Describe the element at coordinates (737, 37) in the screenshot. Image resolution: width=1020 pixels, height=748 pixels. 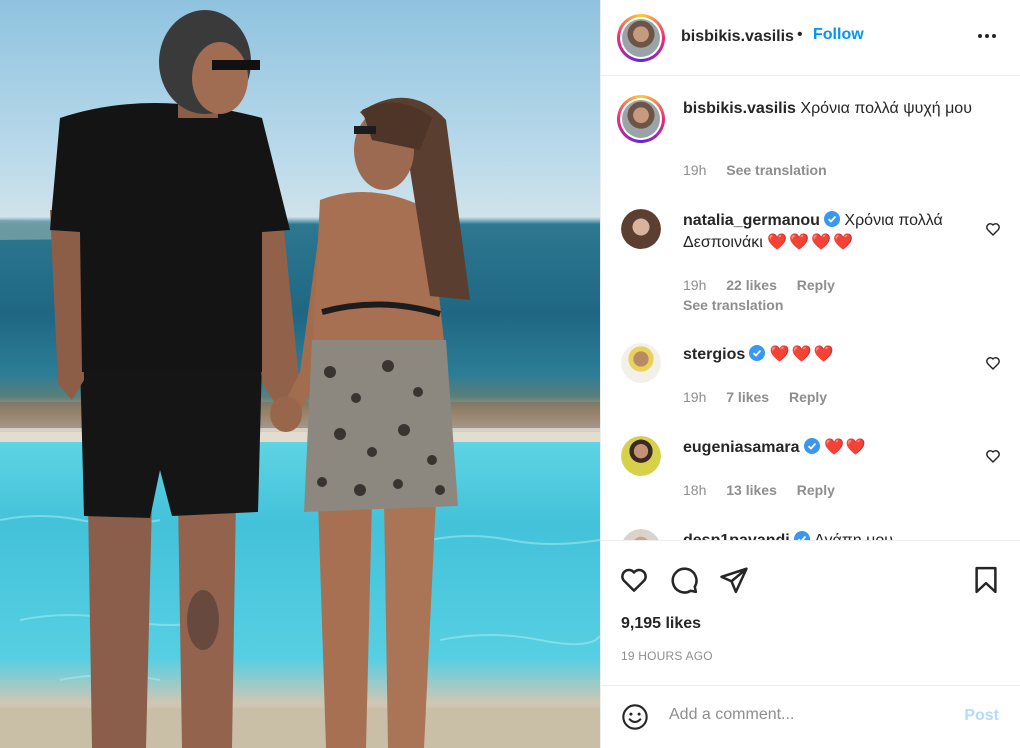
I see `author-username: bisbikis.vasilis` at that location.